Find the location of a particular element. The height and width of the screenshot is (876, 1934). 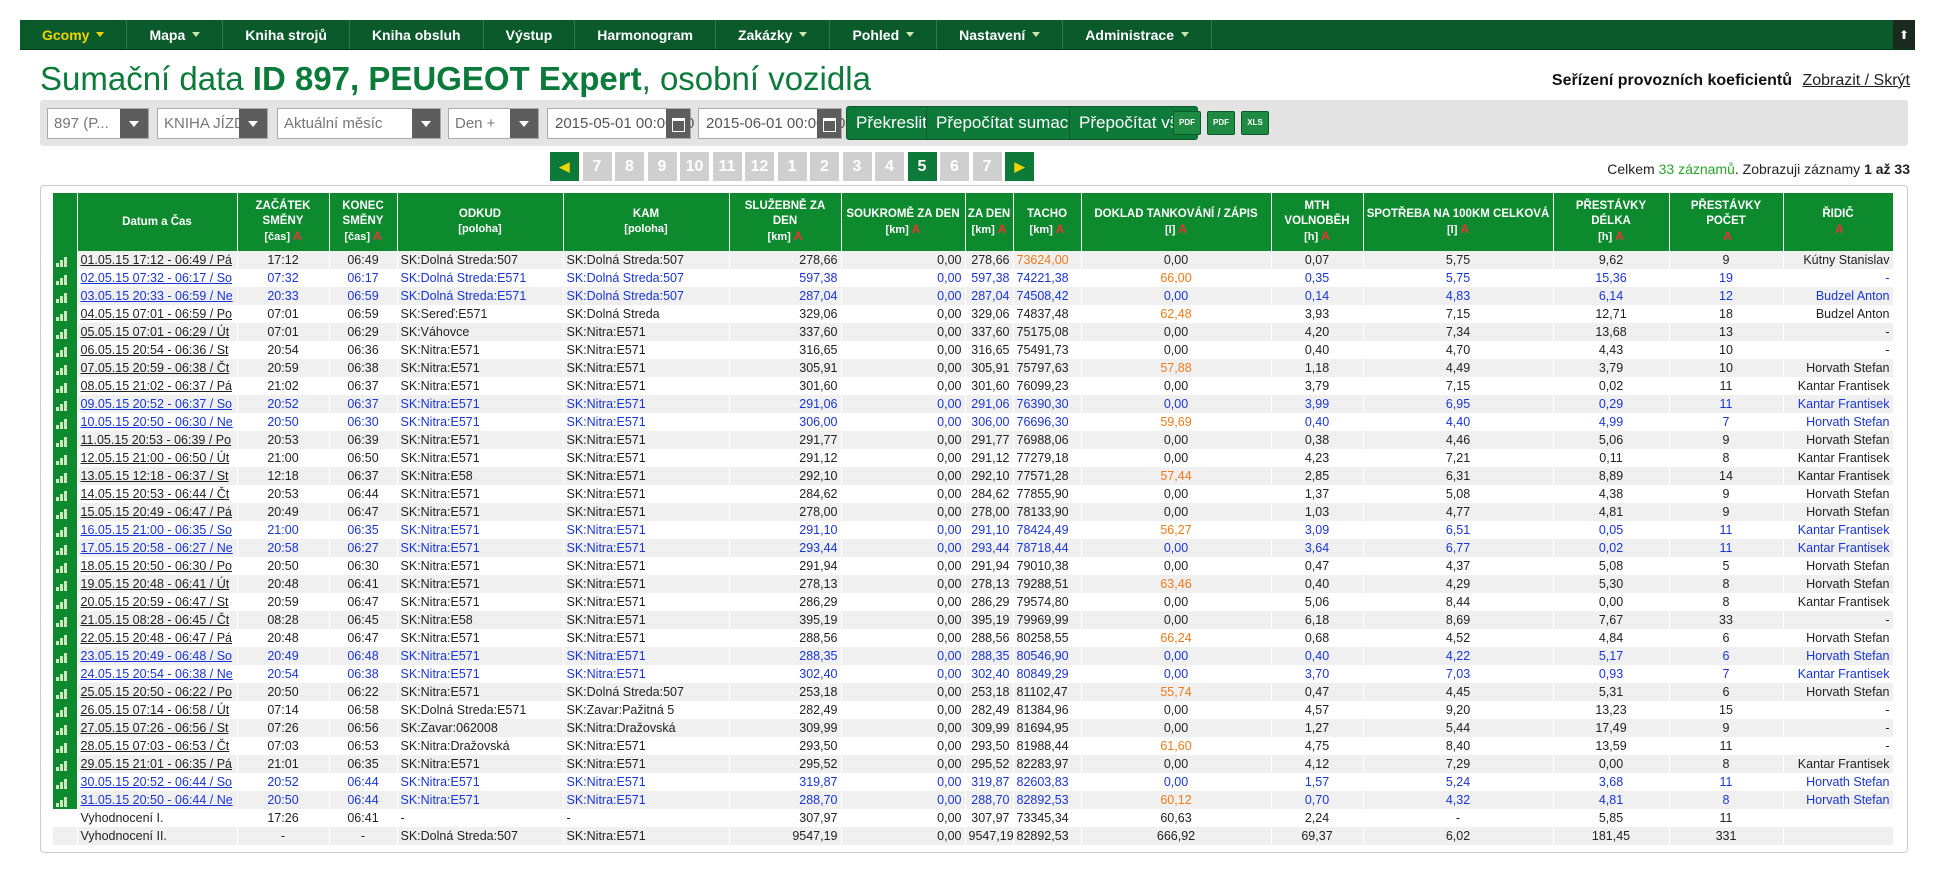

nav-item-administrace: Administrace is located at coordinates (1137, 34).